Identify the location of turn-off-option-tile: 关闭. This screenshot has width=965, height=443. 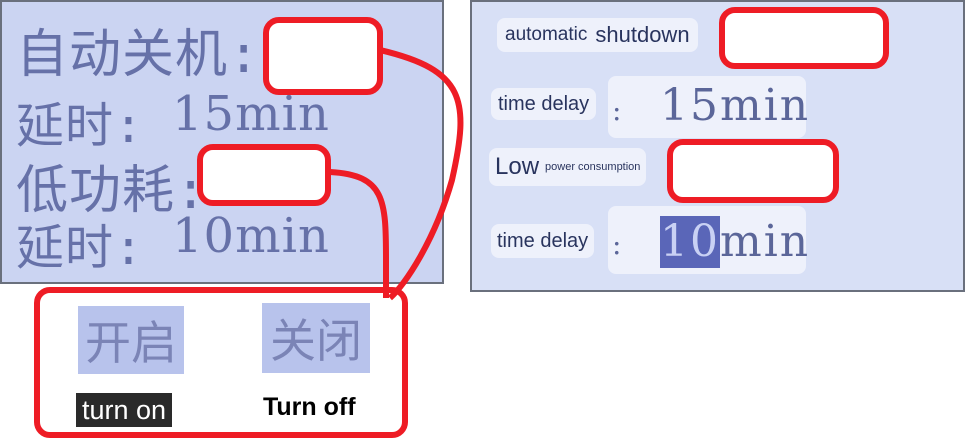
(316, 338).